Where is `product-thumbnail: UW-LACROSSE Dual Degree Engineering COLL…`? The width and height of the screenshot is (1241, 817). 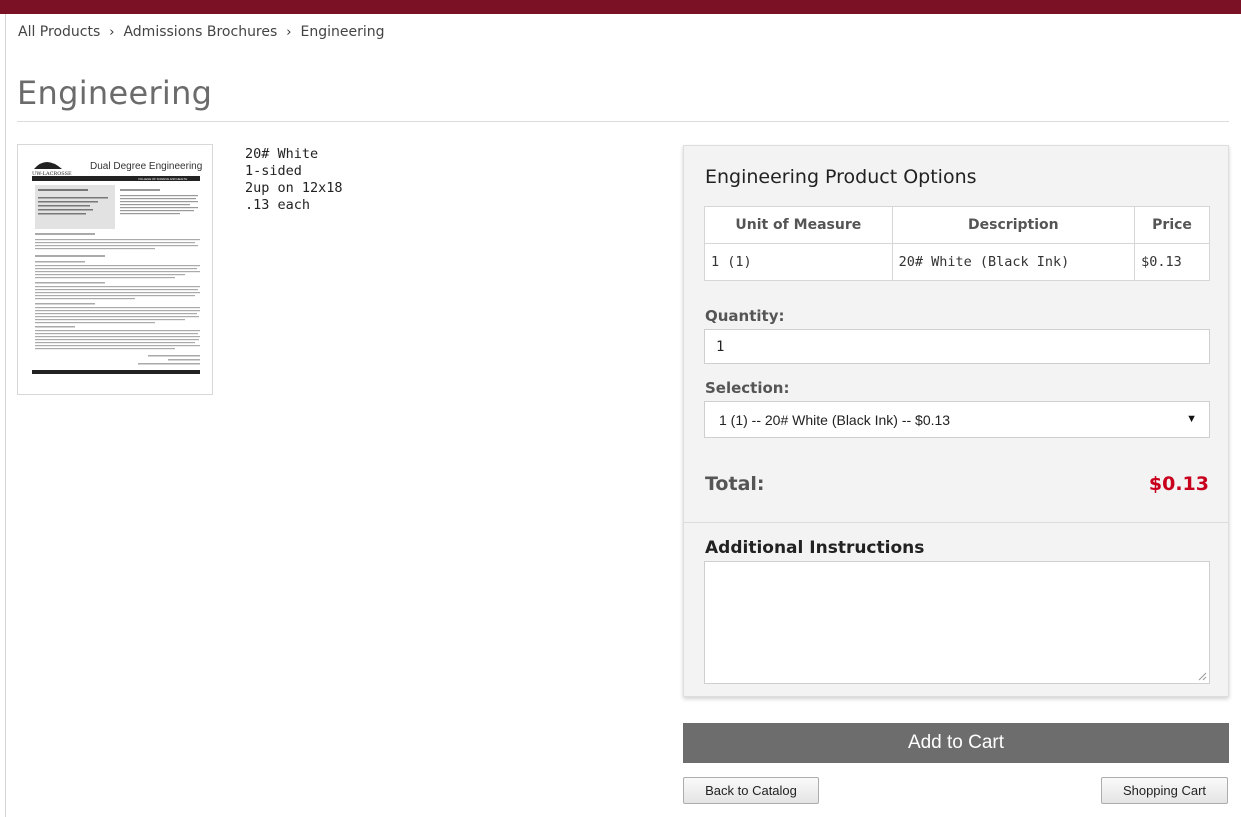
product-thumbnail: UW-LACROSSE Dual Degree Engineering COLL… is located at coordinates (115, 269).